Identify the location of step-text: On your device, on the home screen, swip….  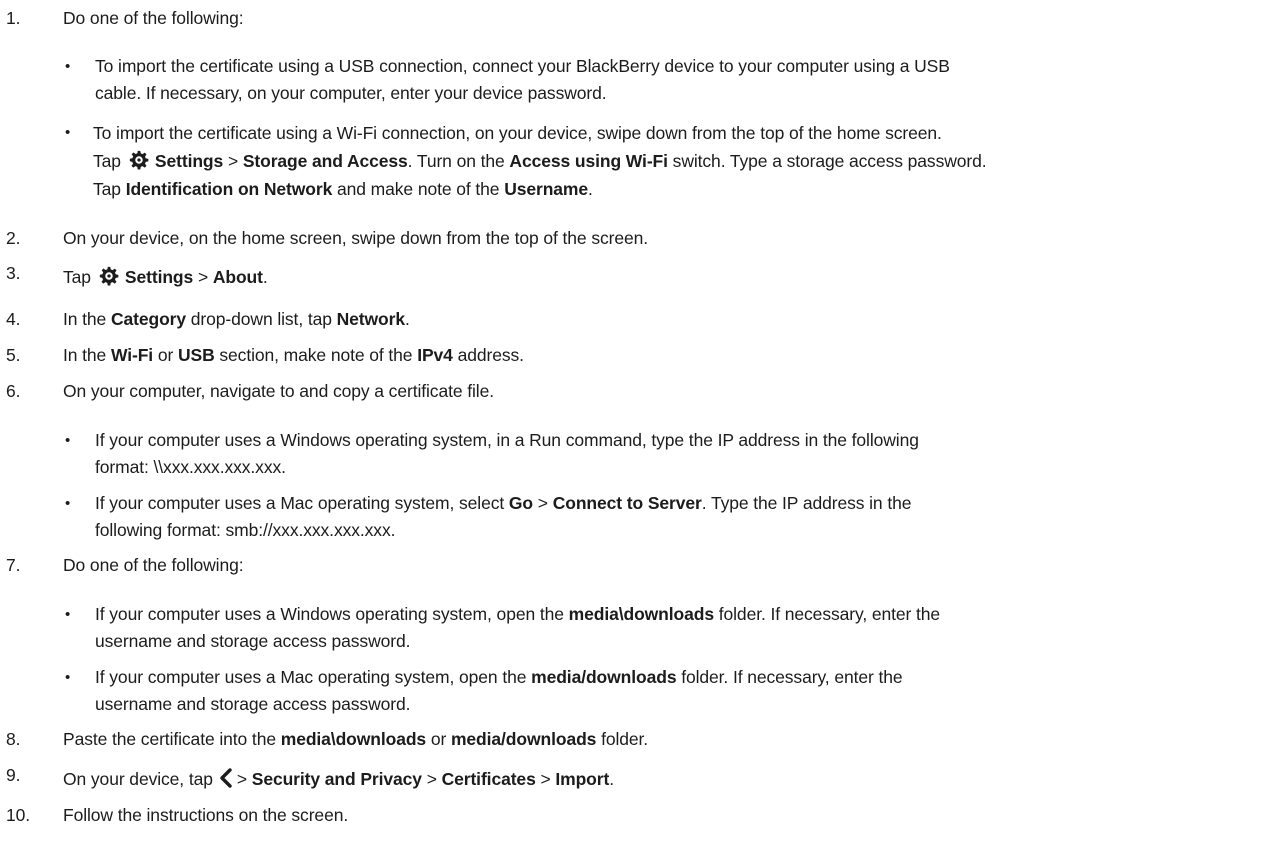
(356, 238).